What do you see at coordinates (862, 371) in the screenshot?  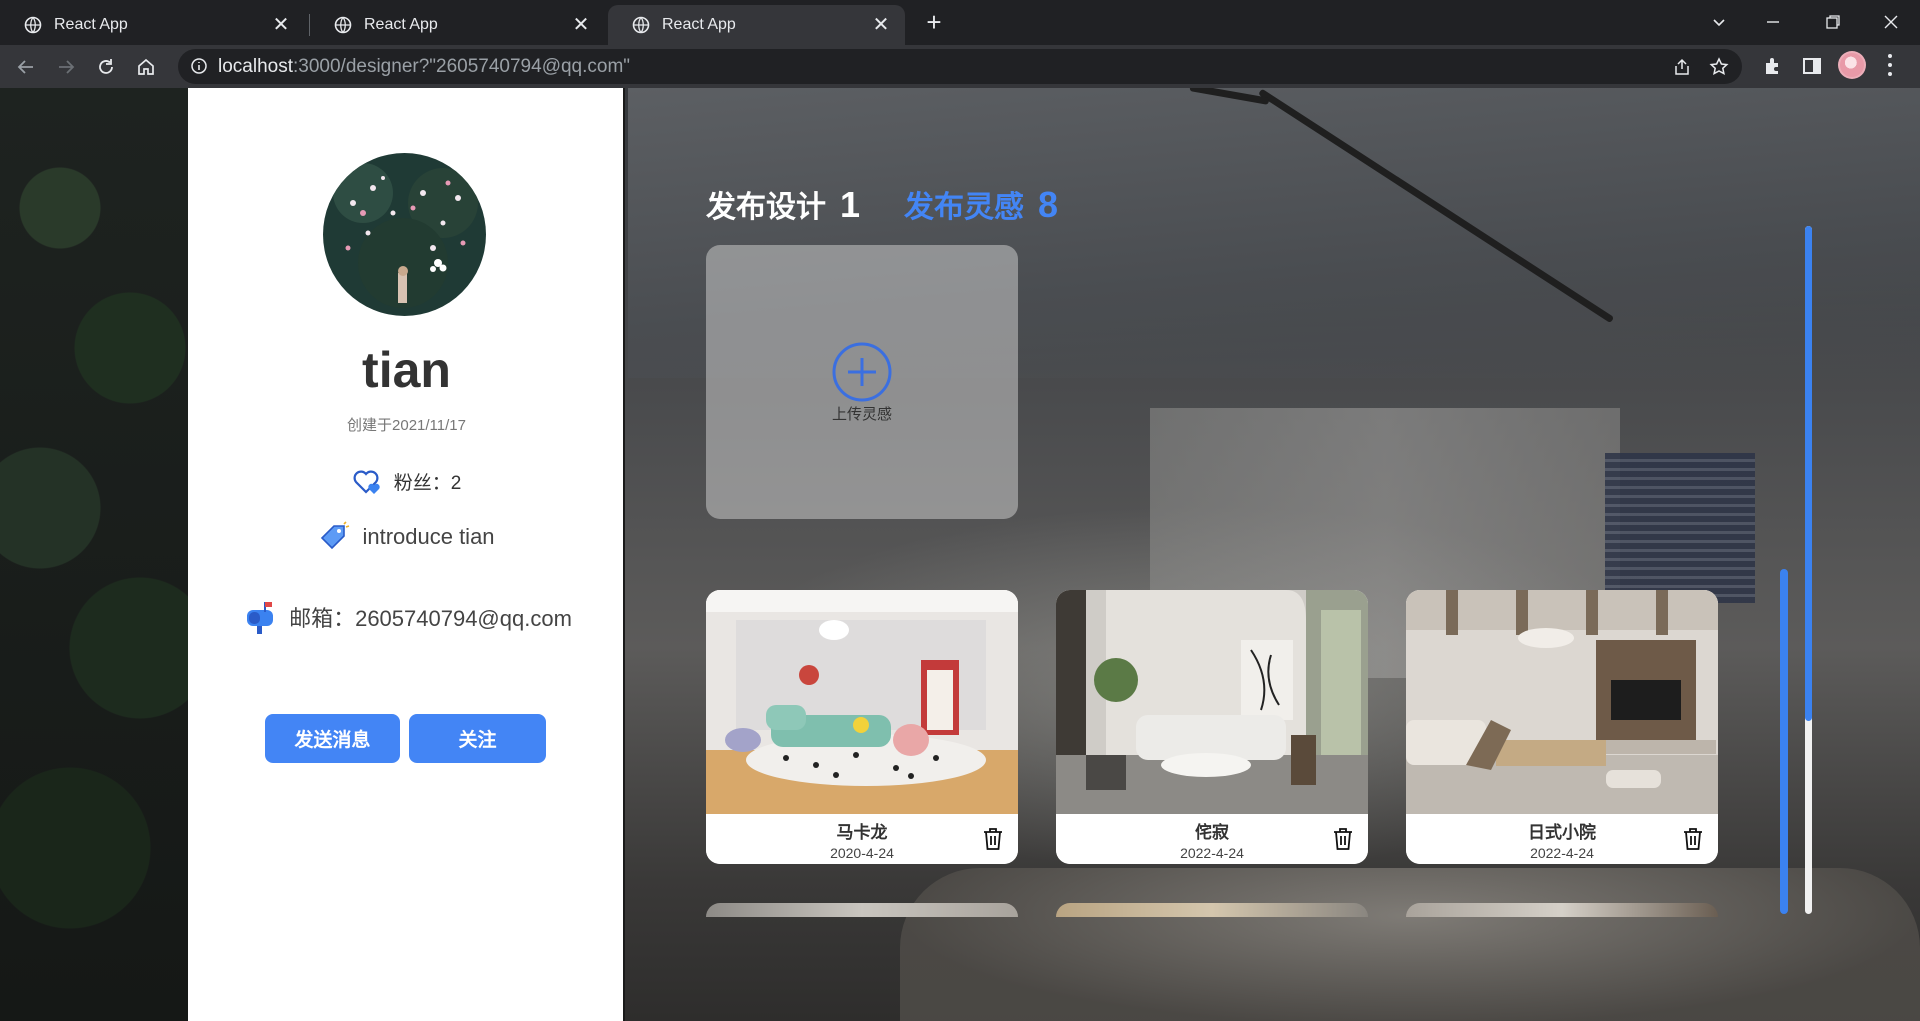 I see `plus-circle-icon` at bounding box center [862, 371].